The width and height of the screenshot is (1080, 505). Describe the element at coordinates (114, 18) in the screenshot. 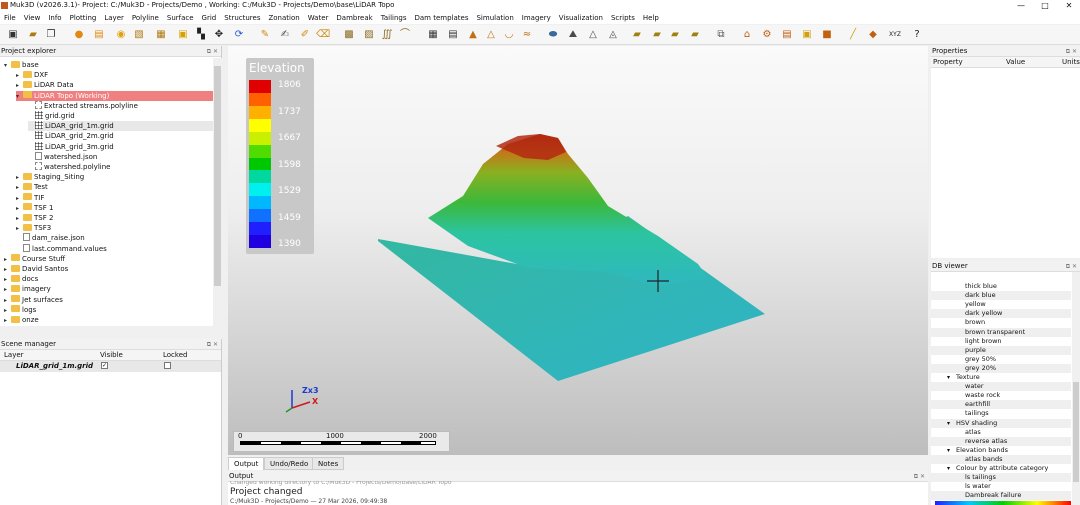

I see `menu-layer: Layer` at that location.